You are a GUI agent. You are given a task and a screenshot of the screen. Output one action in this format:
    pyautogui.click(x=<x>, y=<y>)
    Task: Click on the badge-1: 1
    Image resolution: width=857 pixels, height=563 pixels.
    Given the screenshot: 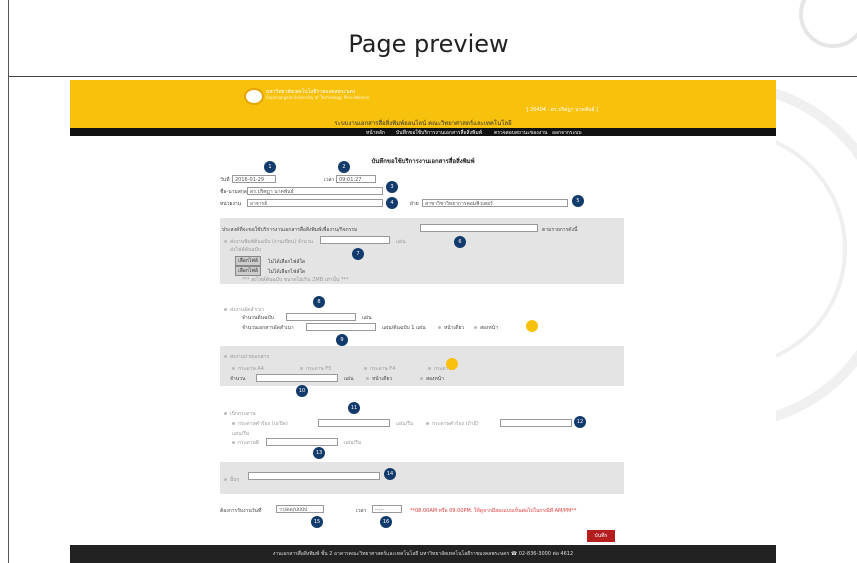 What is the action you would take?
    pyautogui.click(x=270, y=167)
    